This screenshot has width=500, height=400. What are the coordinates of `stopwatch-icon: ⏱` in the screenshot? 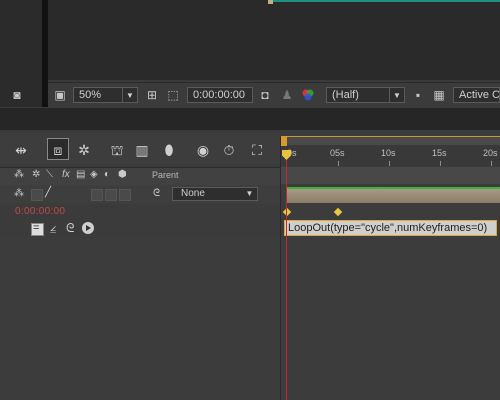 It's located at (229, 150).